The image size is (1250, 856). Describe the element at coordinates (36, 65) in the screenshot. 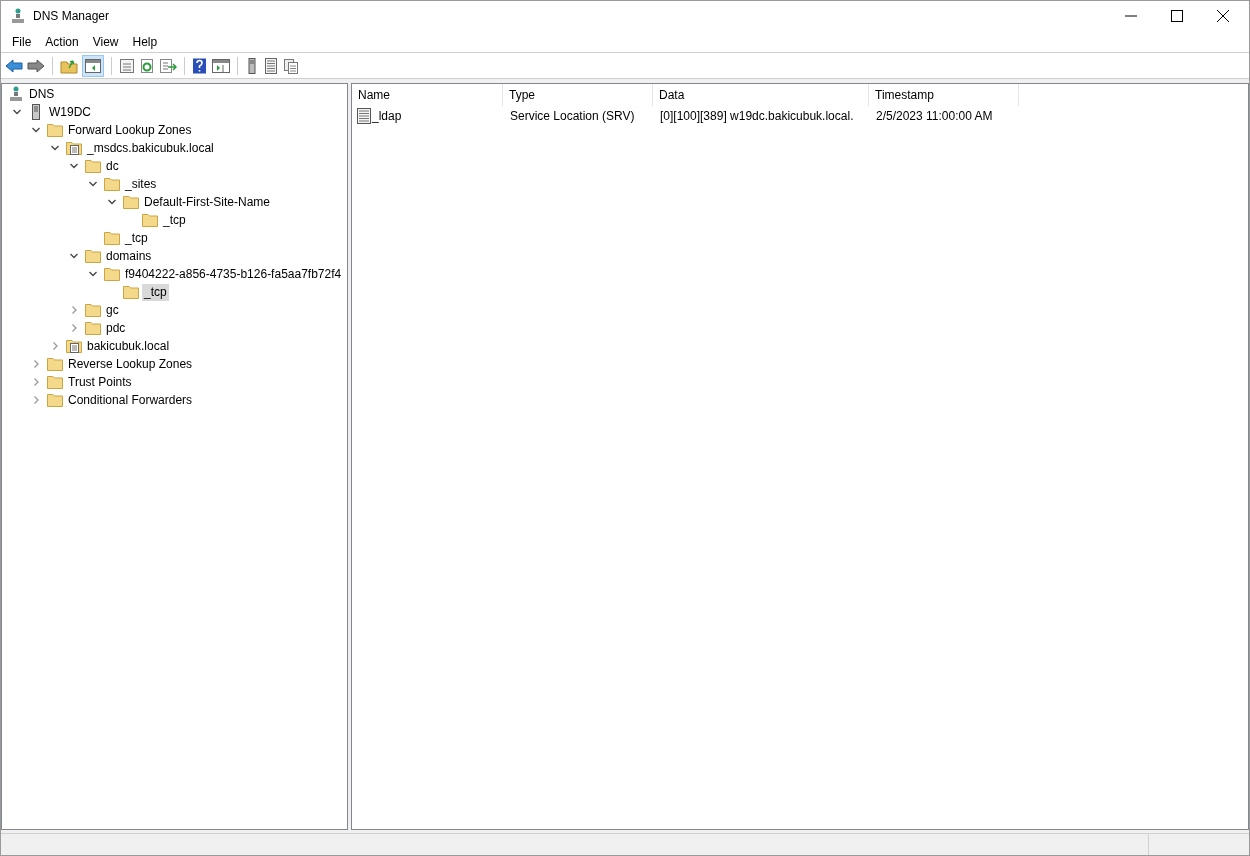

I see `forward-arrow-icon` at that location.